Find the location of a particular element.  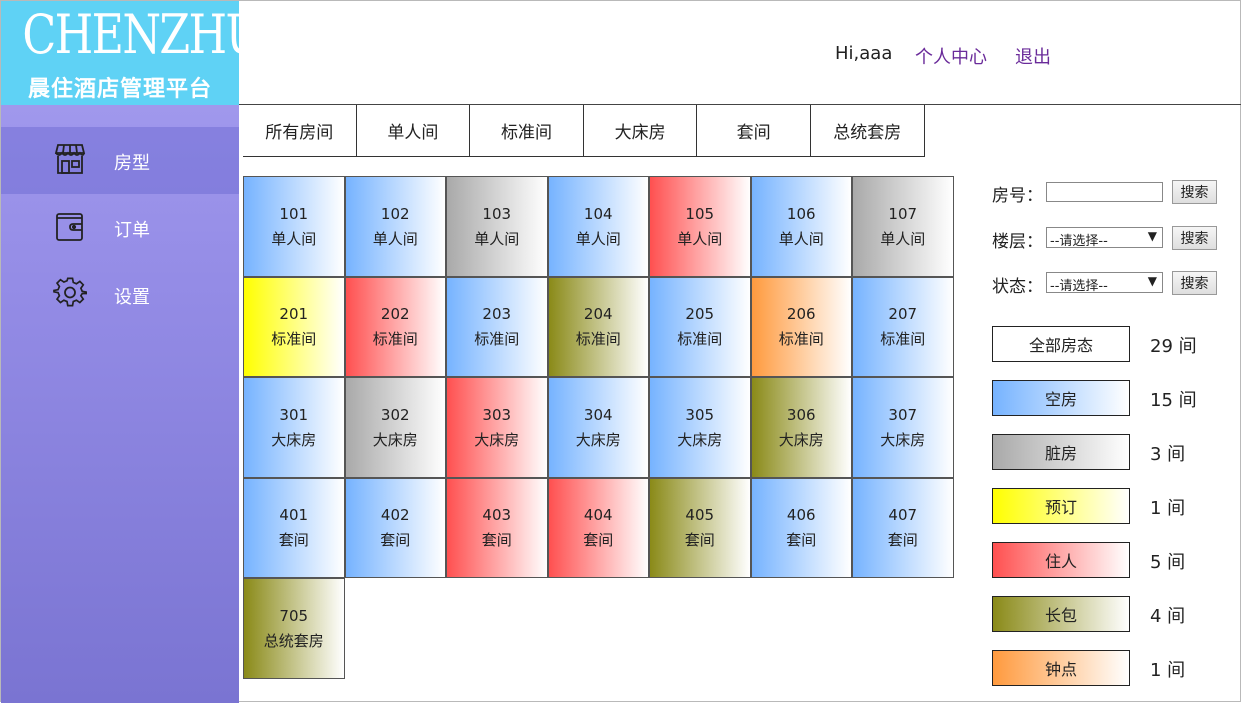

legend-count: 5 间 is located at coordinates (1168, 562).